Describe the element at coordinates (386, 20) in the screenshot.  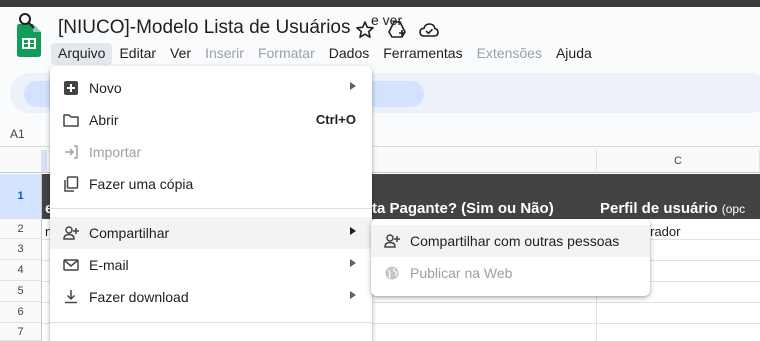
I see `view-mode-label: e ver` at that location.